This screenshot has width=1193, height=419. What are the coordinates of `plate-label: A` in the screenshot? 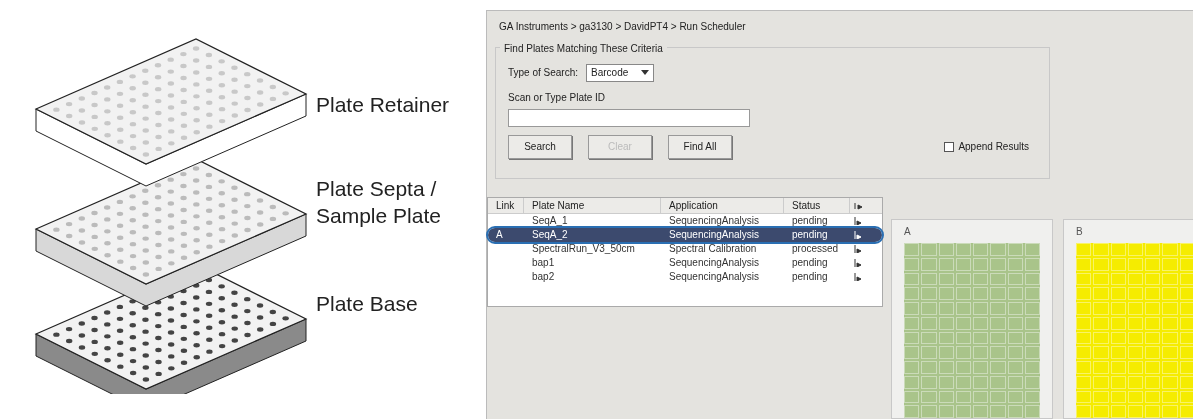 It's located at (908, 232).